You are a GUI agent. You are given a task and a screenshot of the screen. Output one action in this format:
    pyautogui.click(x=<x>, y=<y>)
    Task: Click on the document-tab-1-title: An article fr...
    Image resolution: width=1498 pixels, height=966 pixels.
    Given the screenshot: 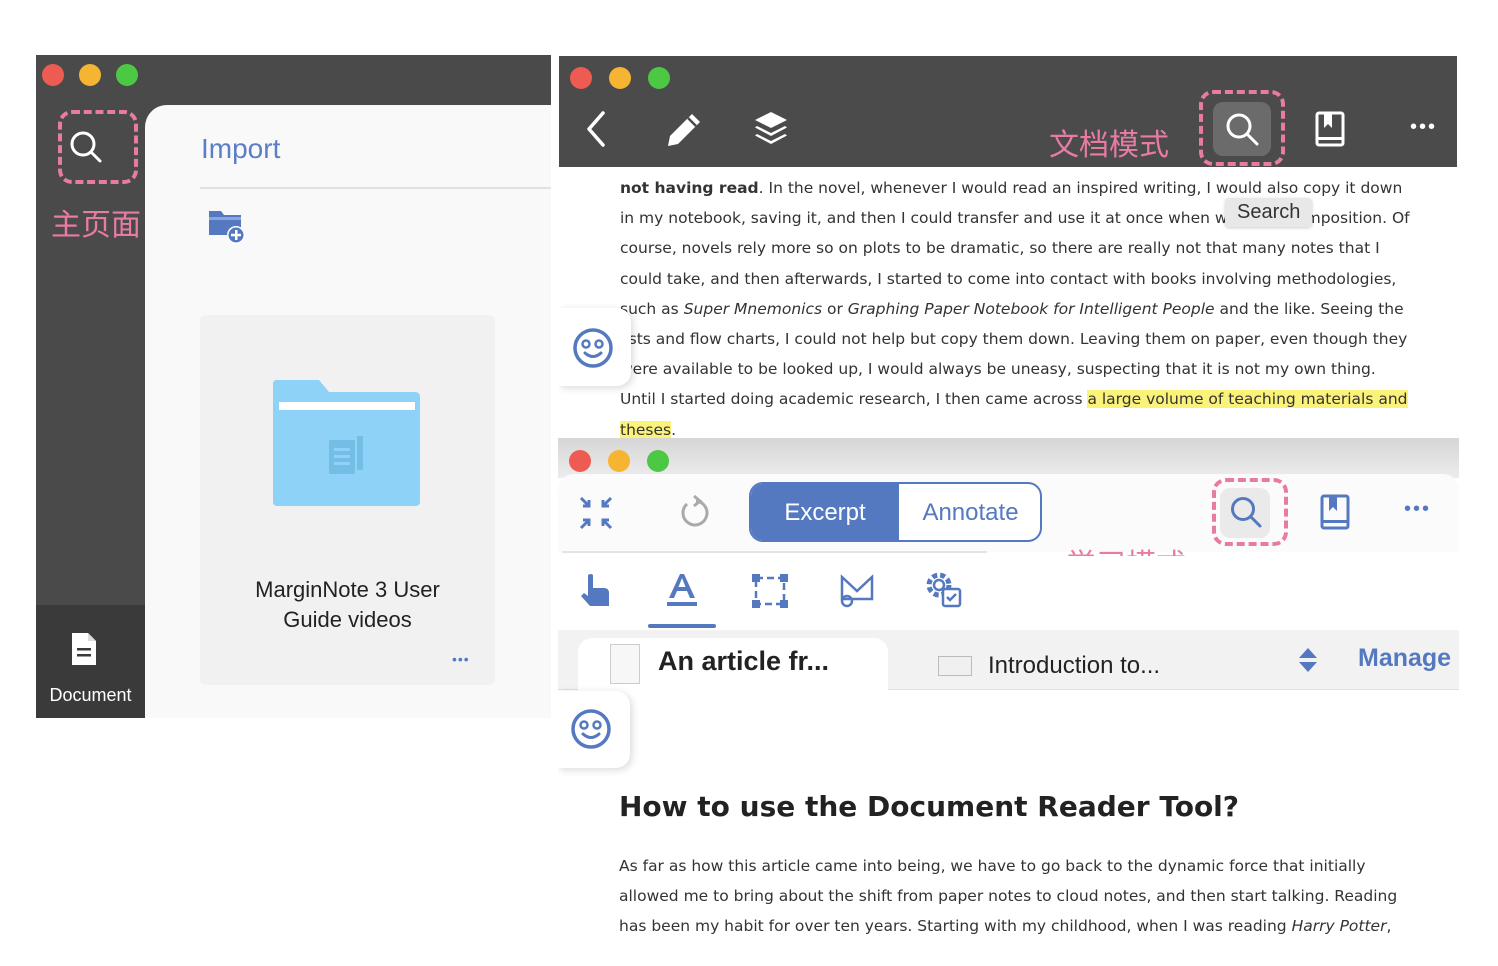 What is the action you would take?
    pyautogui.click(x=744, y=661)
    